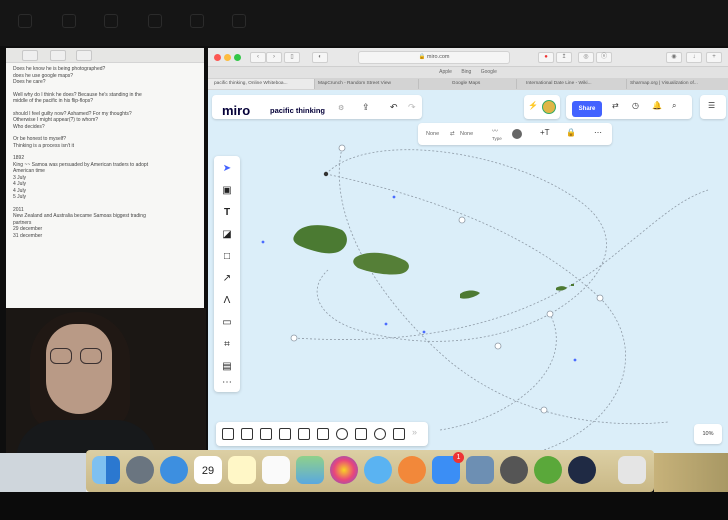 This screenshot has width=728, height=520. What do you see at coordinates (587, 109) in the screenshot?
I see `share-button: Share` at bounding box center [587, 109].